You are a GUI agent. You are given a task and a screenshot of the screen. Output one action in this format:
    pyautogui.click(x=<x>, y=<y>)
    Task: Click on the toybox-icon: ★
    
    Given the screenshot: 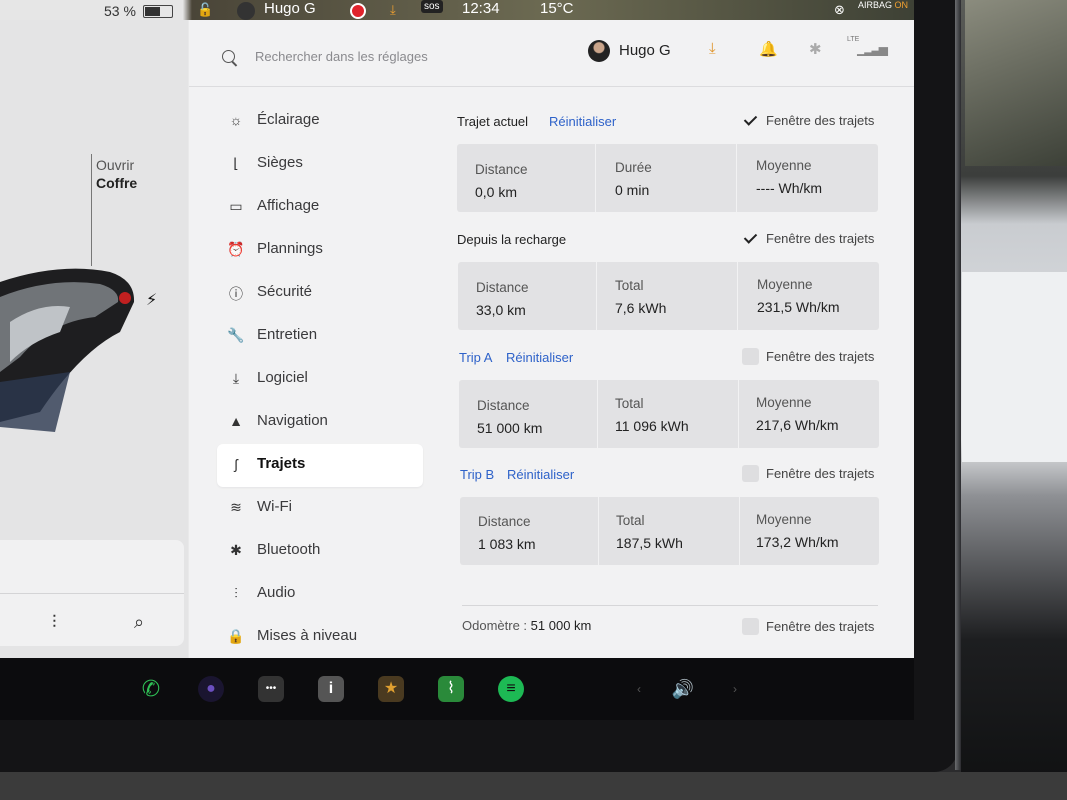 What is the action you would take?
    pyautogui.click(x=391, y=689)
    